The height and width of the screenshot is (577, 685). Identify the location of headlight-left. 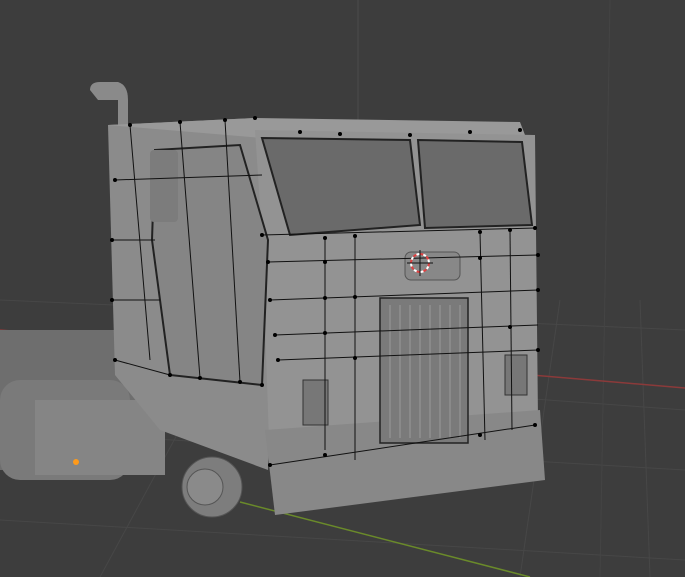
(315, 402).